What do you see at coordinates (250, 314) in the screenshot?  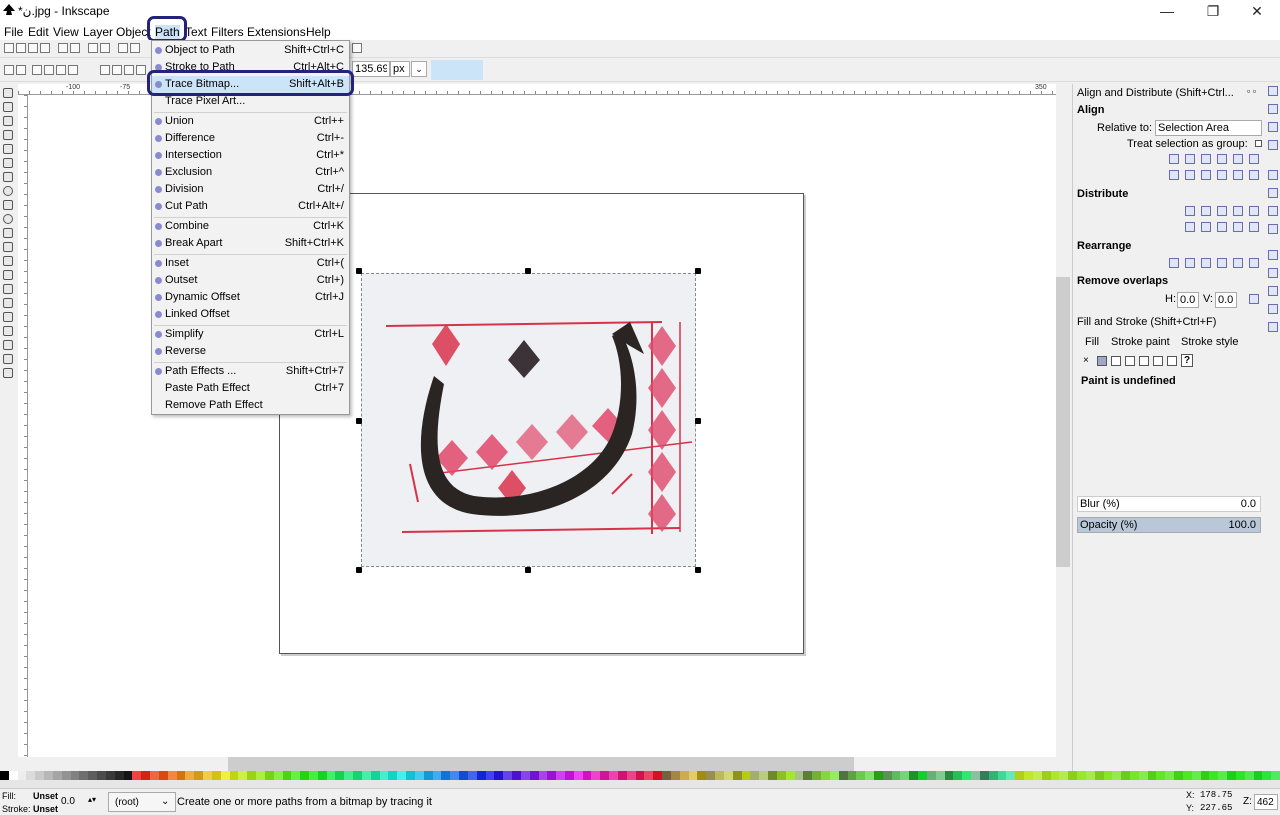 I see `menu-item-linked-offset: Linked Offset` at bounding box center [250, 314].